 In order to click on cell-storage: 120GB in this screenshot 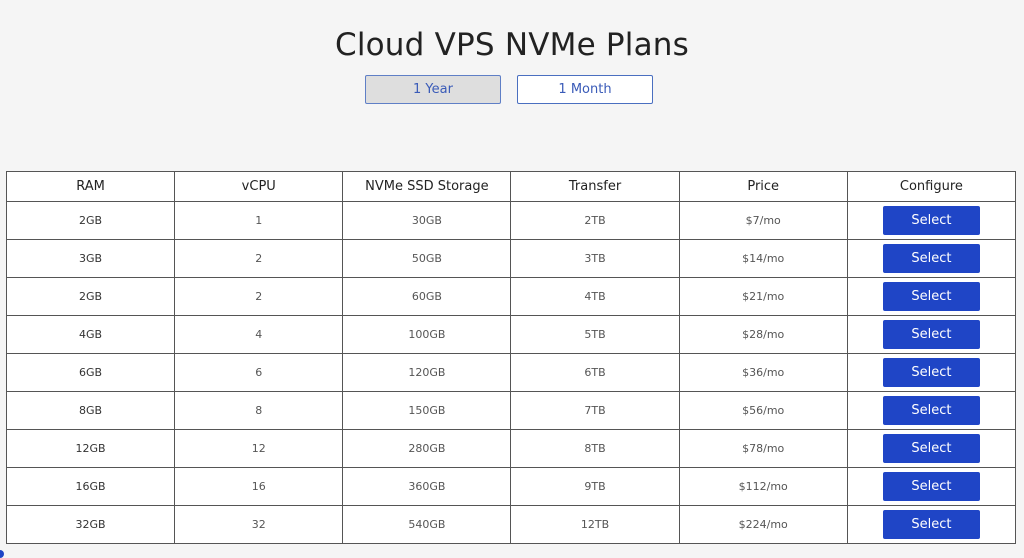, I will do `click(427, 372)`.